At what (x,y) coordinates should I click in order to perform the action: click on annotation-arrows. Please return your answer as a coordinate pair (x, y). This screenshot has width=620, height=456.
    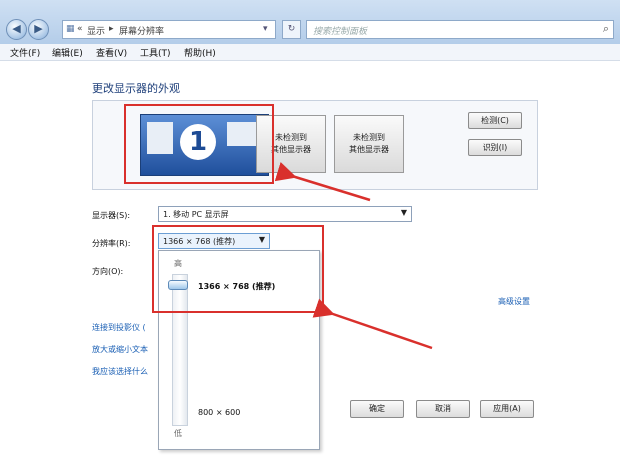
    Looking at the image, I should click on (353, 256).